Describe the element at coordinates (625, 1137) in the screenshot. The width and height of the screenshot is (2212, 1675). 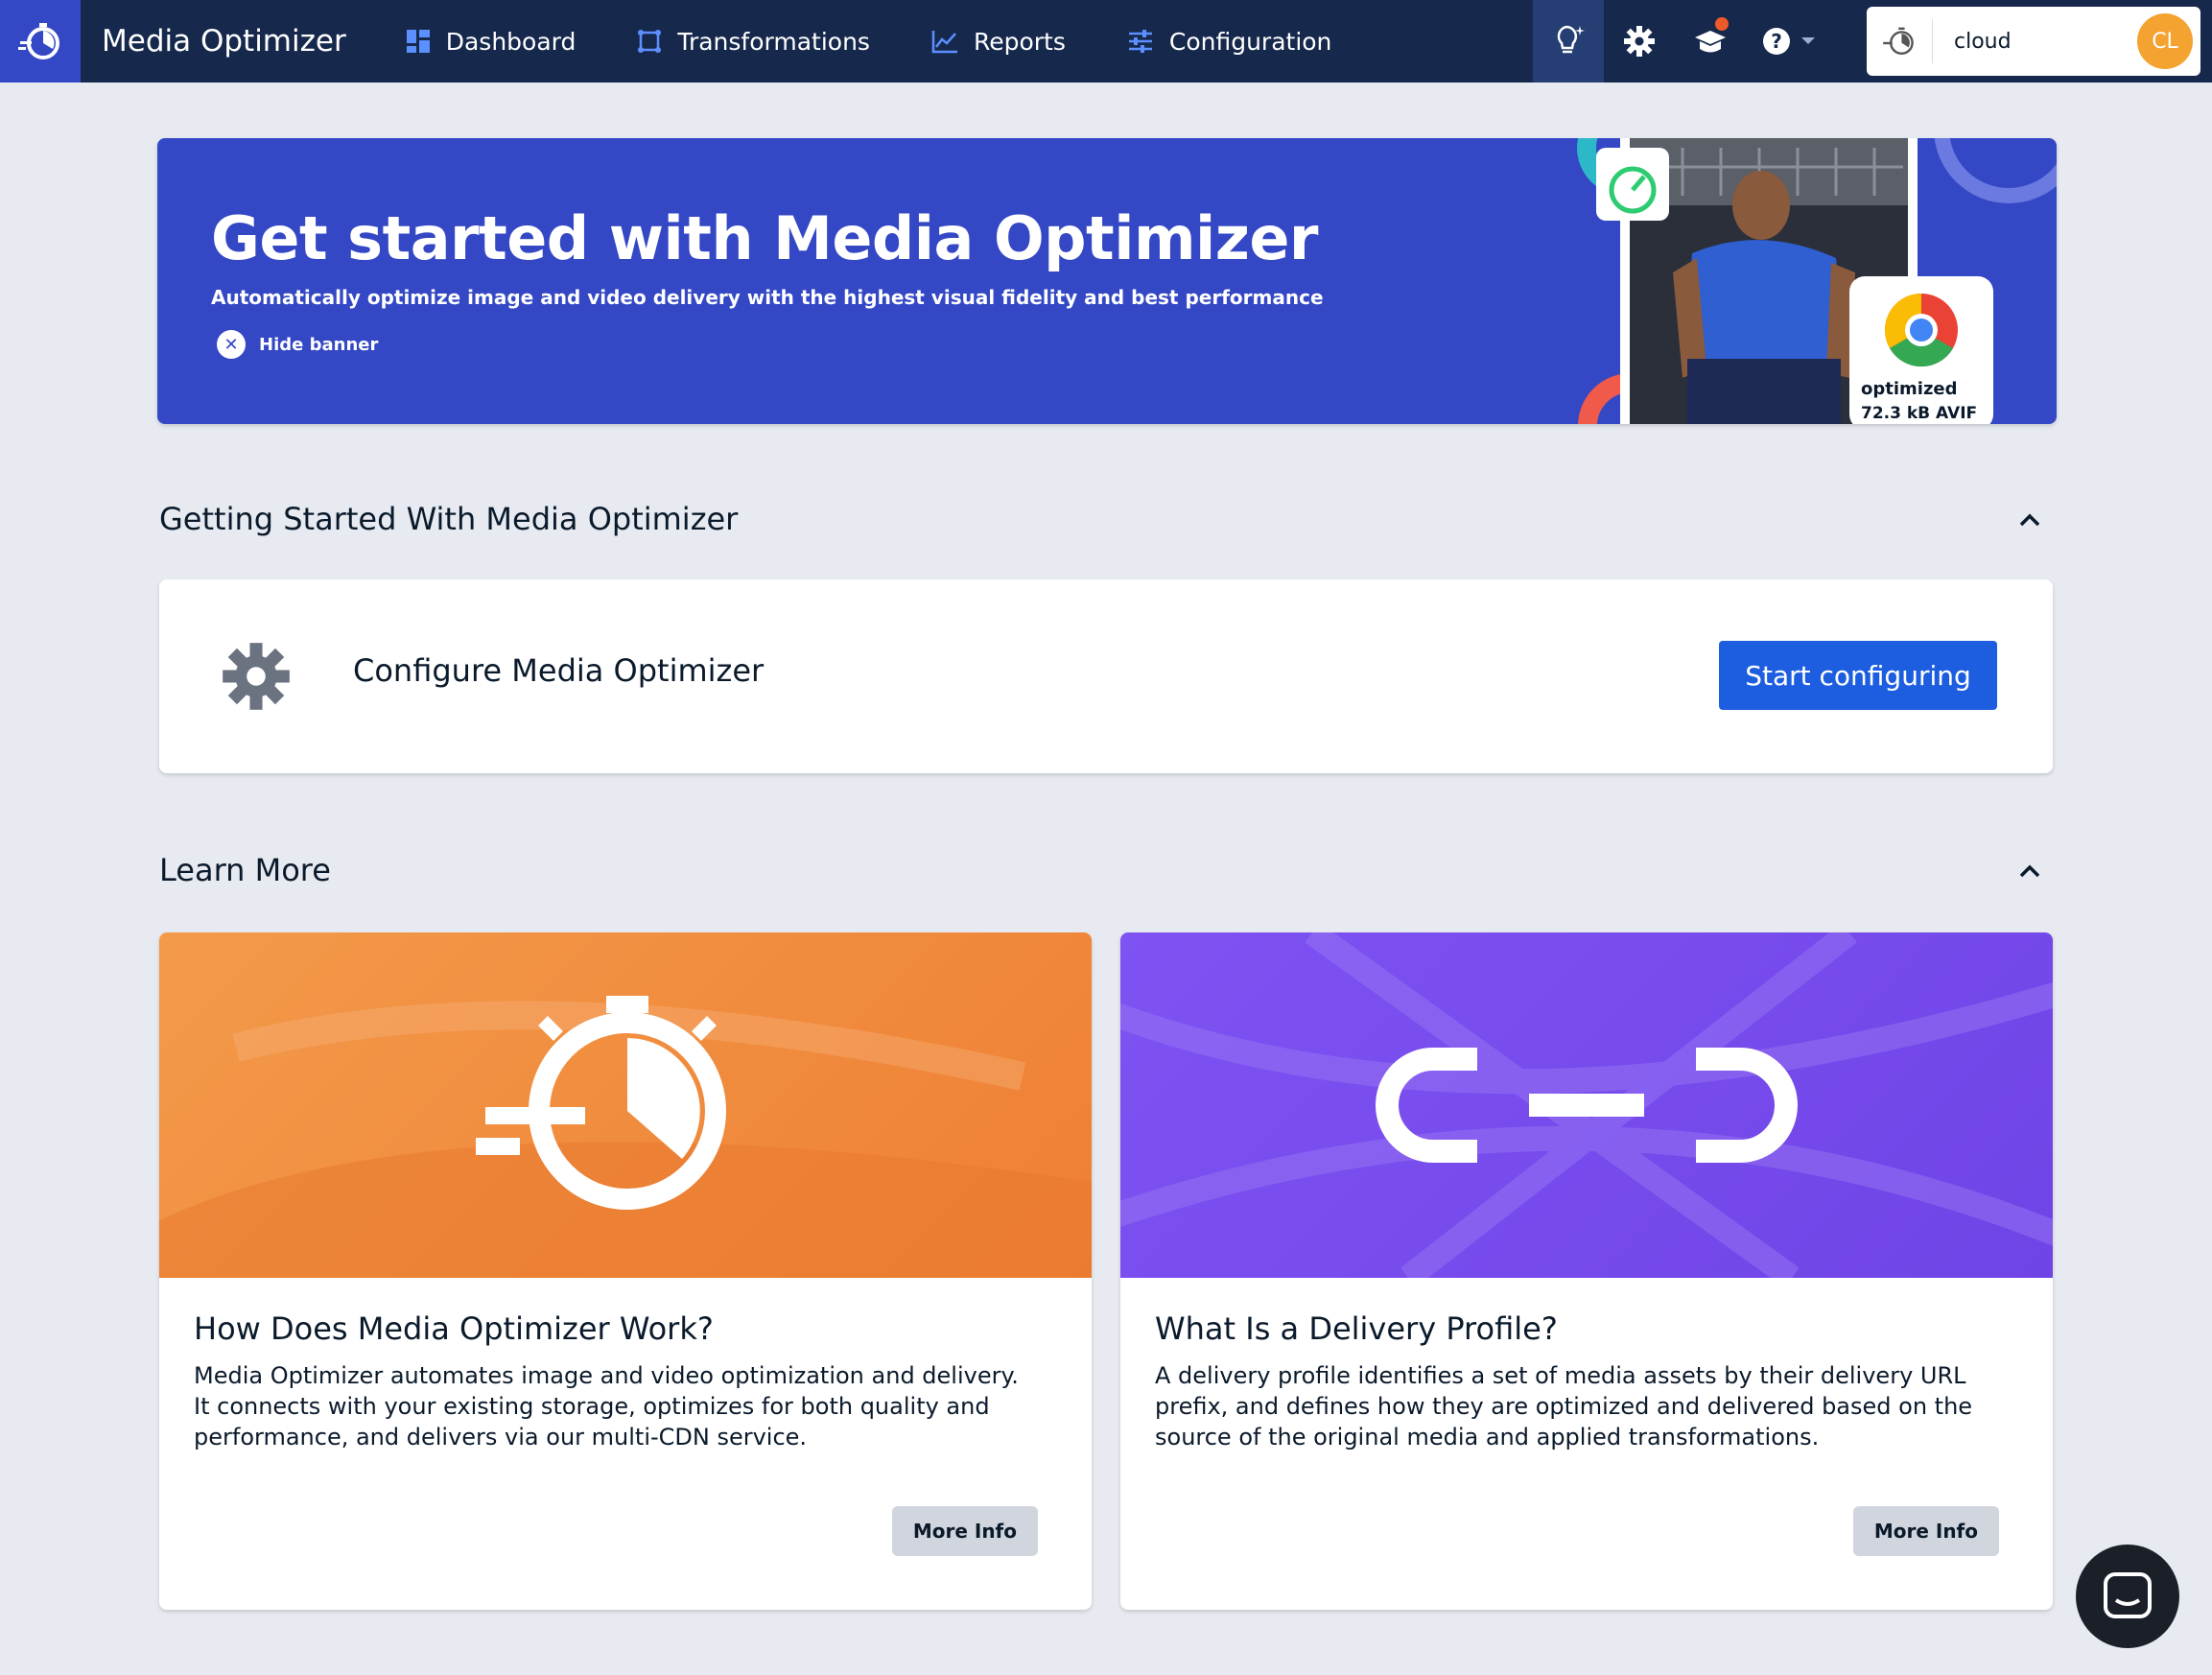
I see `stopwatch-icon` at that location.